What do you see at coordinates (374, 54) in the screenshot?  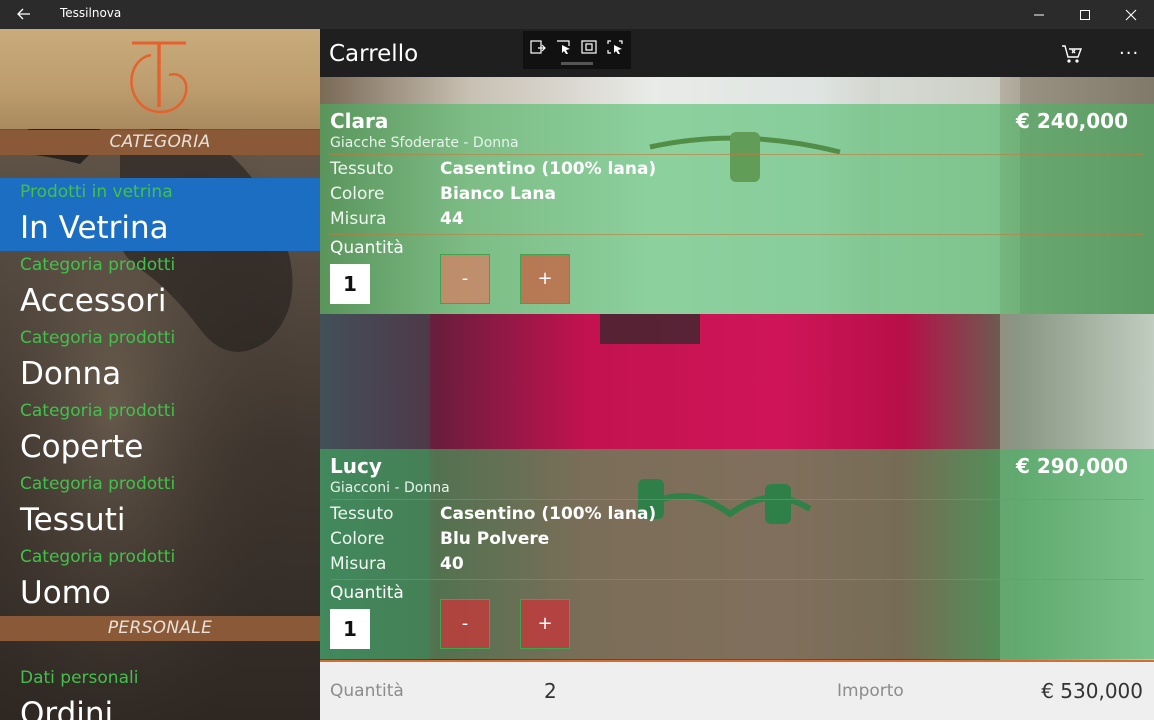 I see `page-title: Carrello` at bounding box center [374, 54].